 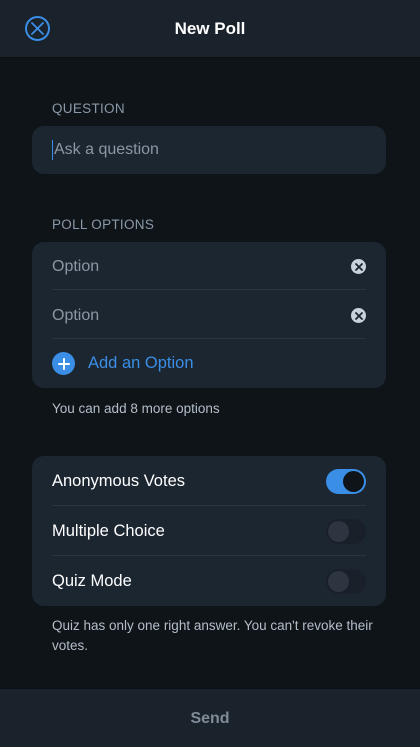 I want to click on add-option-label: Add an Option, so click(x=141, y=363).